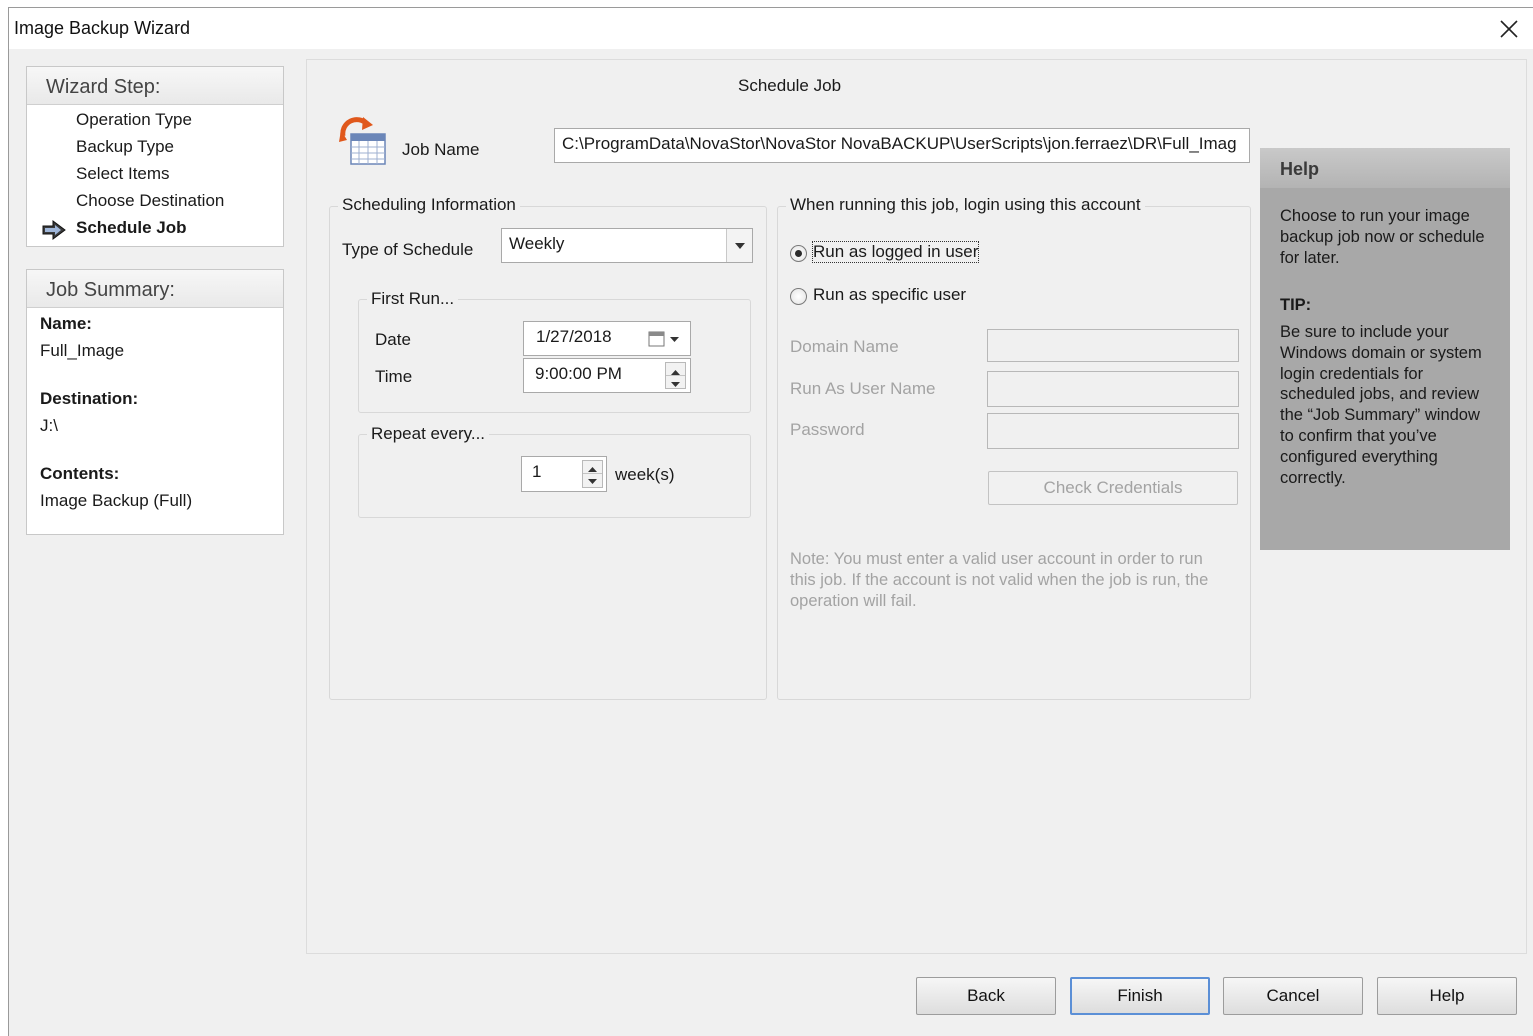  I want to click on scheduling-group-title: Scheduling Information, so click(429, 205).